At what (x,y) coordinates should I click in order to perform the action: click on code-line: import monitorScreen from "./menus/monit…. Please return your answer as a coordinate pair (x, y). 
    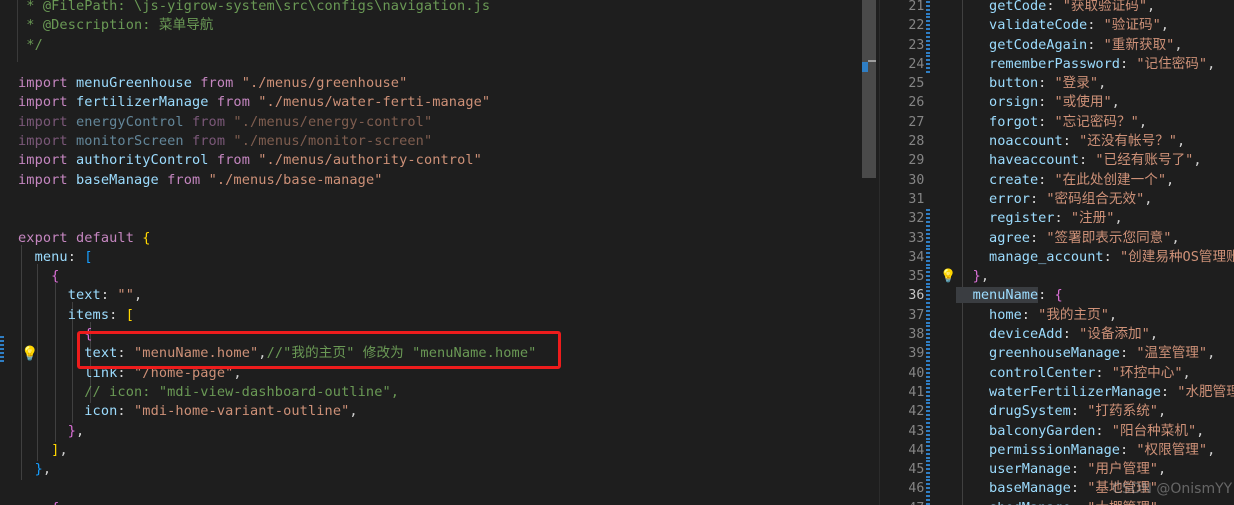
    Looking at the image, I should click on (268, 141).